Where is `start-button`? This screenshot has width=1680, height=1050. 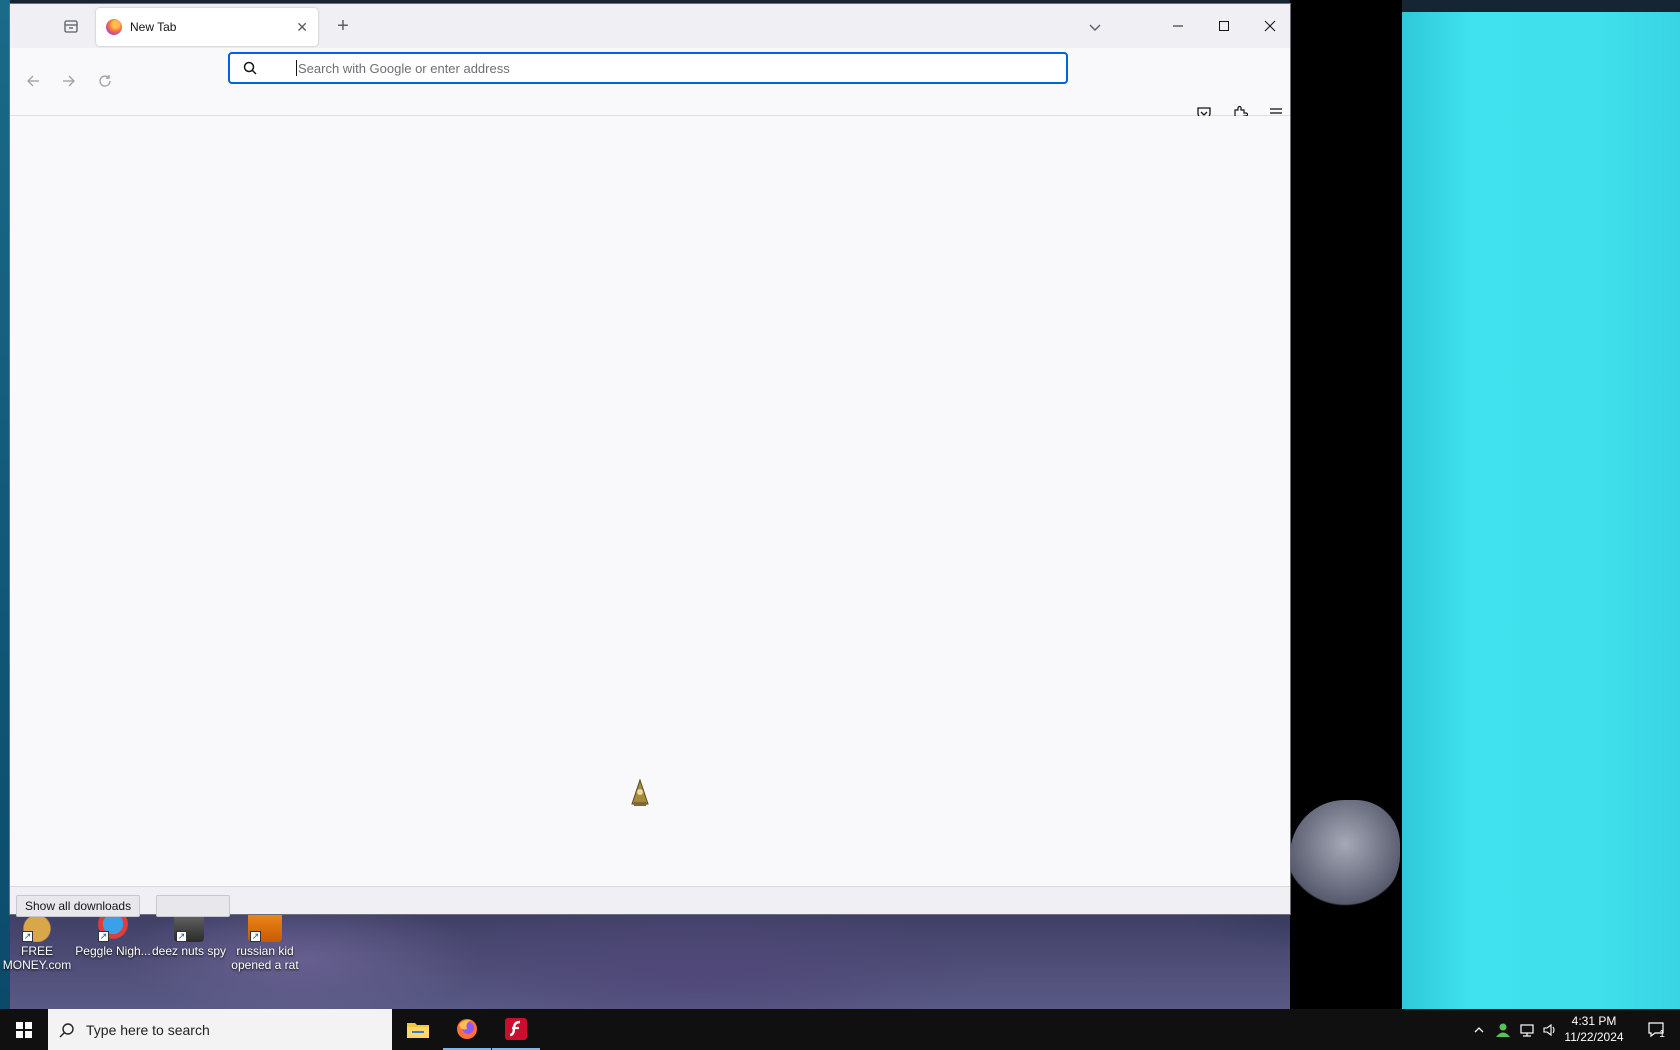
start-button is located at coordinates (24, 1029).